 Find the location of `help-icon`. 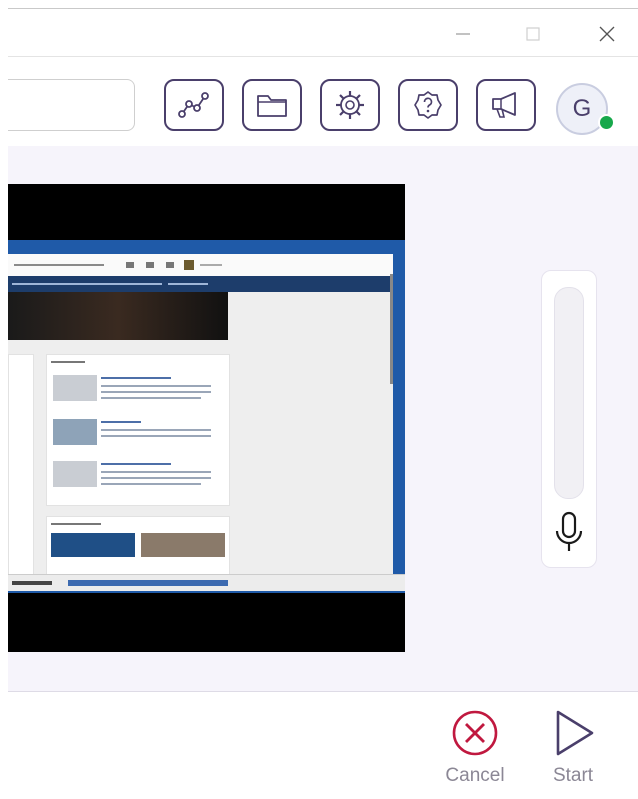

help-icon is located at coordinates (428, 105).